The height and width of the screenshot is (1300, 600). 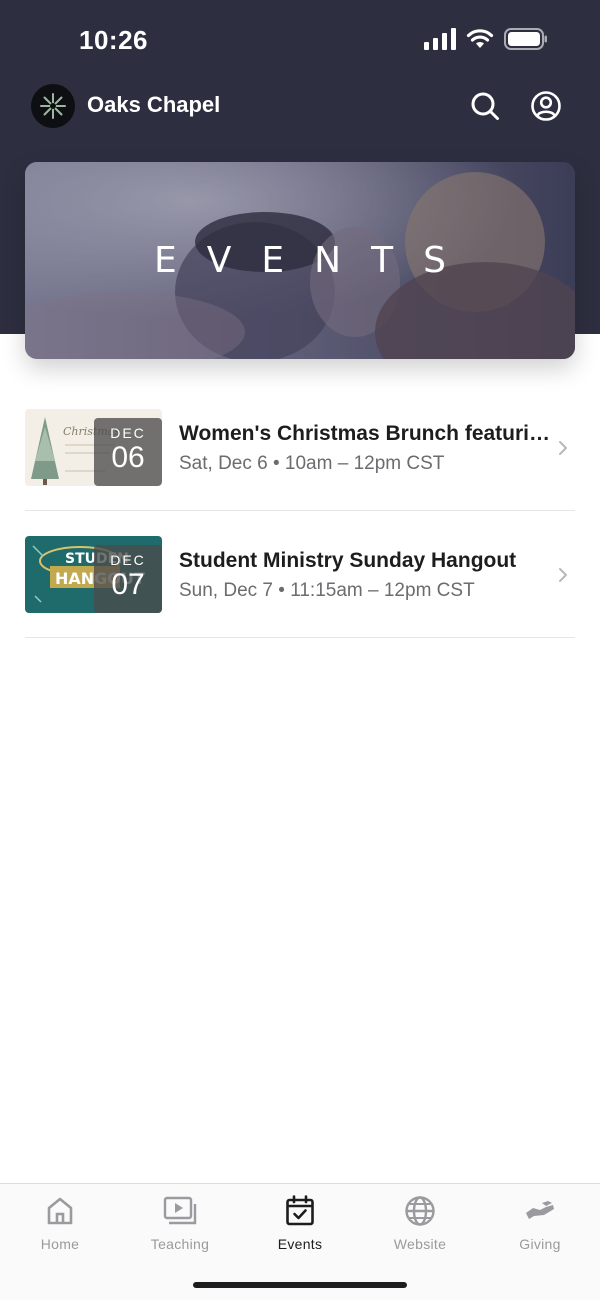 I want to click on tab-label: Events, so click(x=300, y=1244).